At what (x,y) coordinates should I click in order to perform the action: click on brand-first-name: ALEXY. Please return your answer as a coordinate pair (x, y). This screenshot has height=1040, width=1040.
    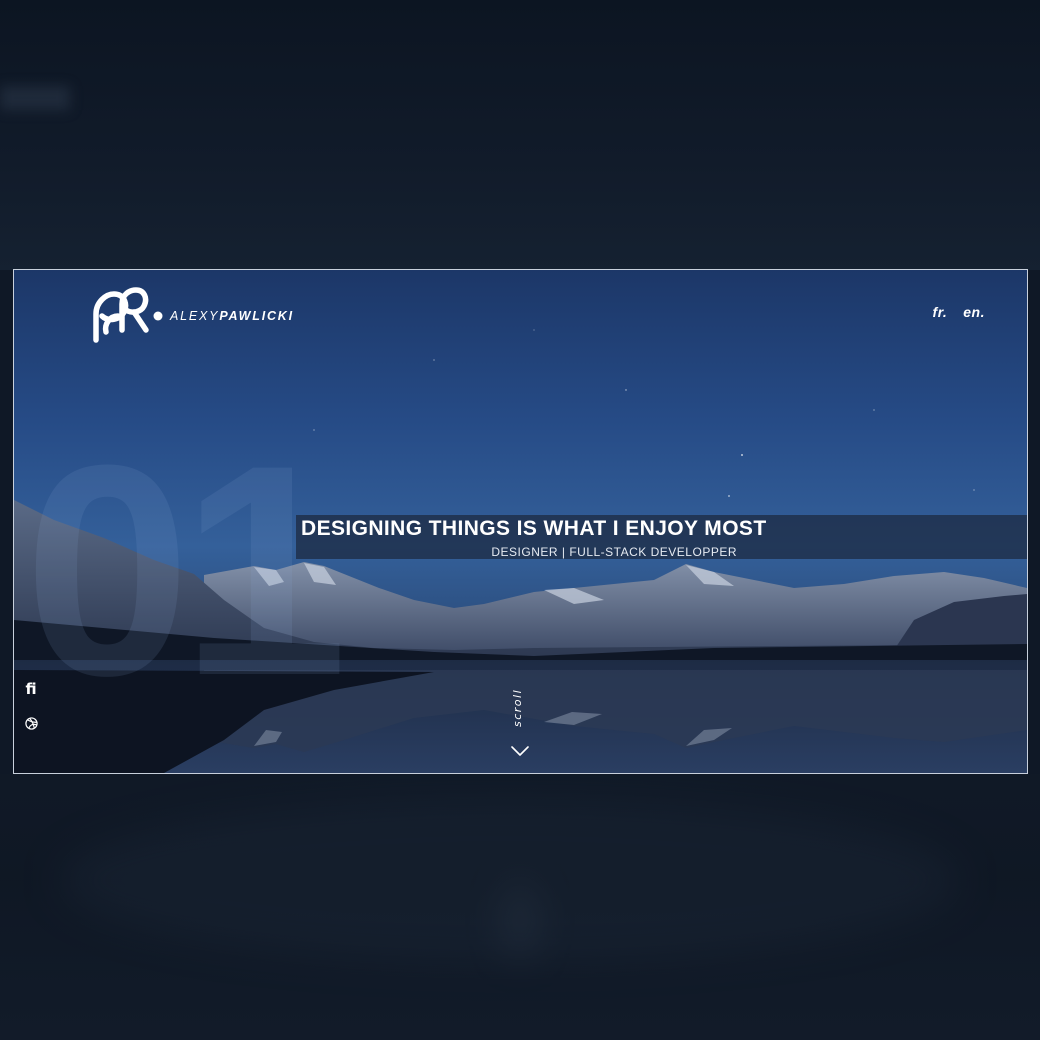
    Looking at the image, I should click on (195, 316).